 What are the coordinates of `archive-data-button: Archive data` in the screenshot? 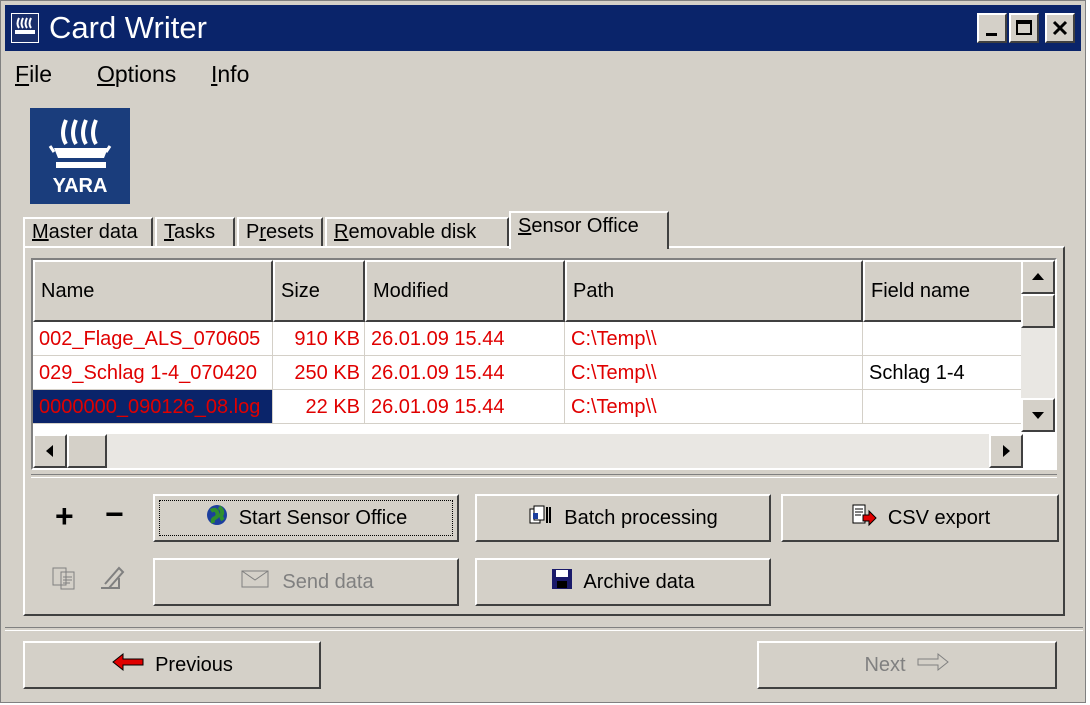 It's located at (623, 582).